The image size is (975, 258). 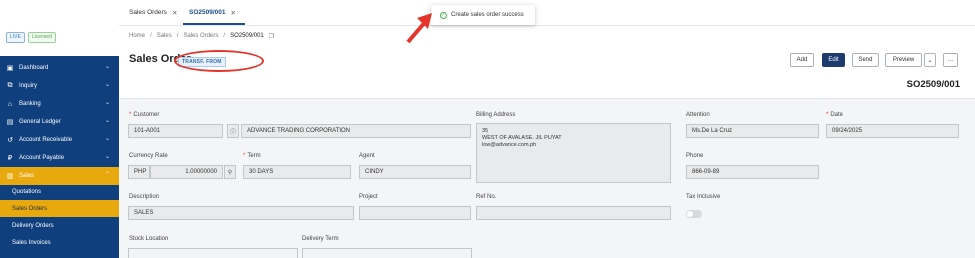 What do you see at coordinates (214, 24) in the screenshot?
I see `active-tab-indicator` at bounding box center [214, 24].